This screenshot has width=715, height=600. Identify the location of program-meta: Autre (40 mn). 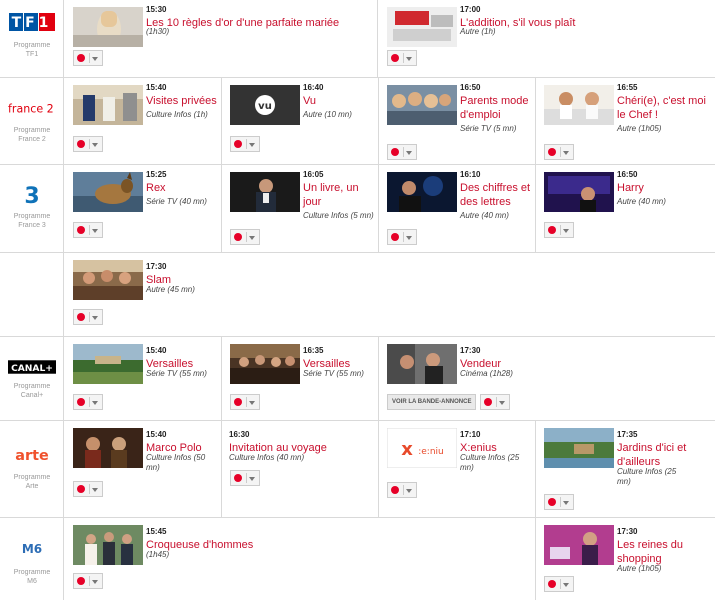
(641, 201).